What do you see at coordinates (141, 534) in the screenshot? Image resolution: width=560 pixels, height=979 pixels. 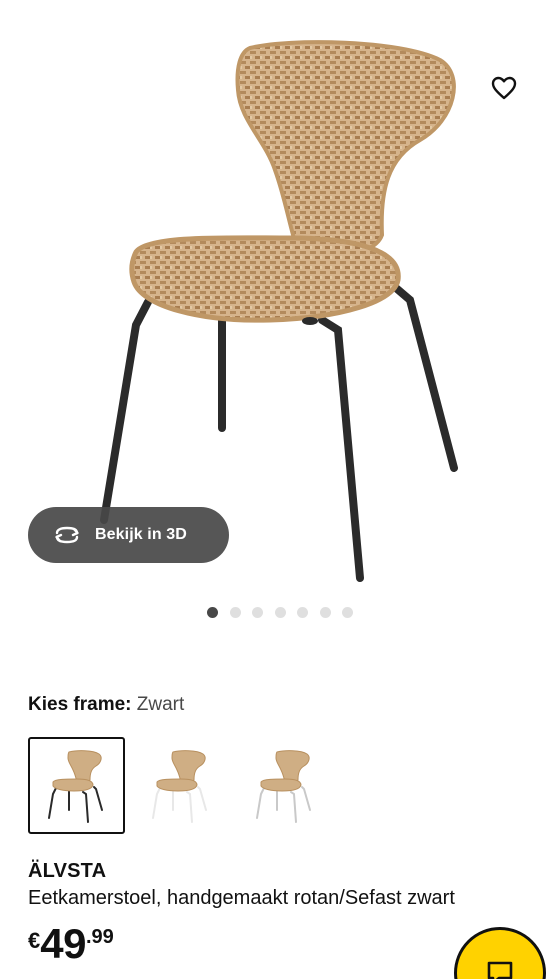 I see `view-in-3d-label: Bekijk in 3D` at bounding box center [141, 534].